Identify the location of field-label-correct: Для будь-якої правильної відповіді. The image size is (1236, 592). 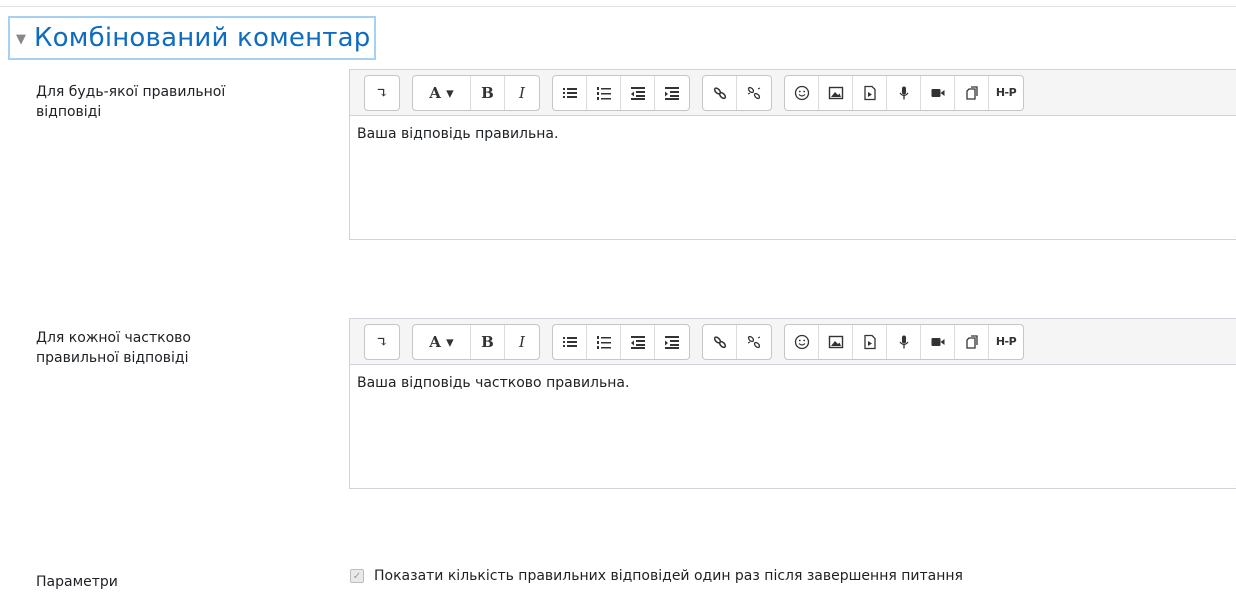
(131, 102).